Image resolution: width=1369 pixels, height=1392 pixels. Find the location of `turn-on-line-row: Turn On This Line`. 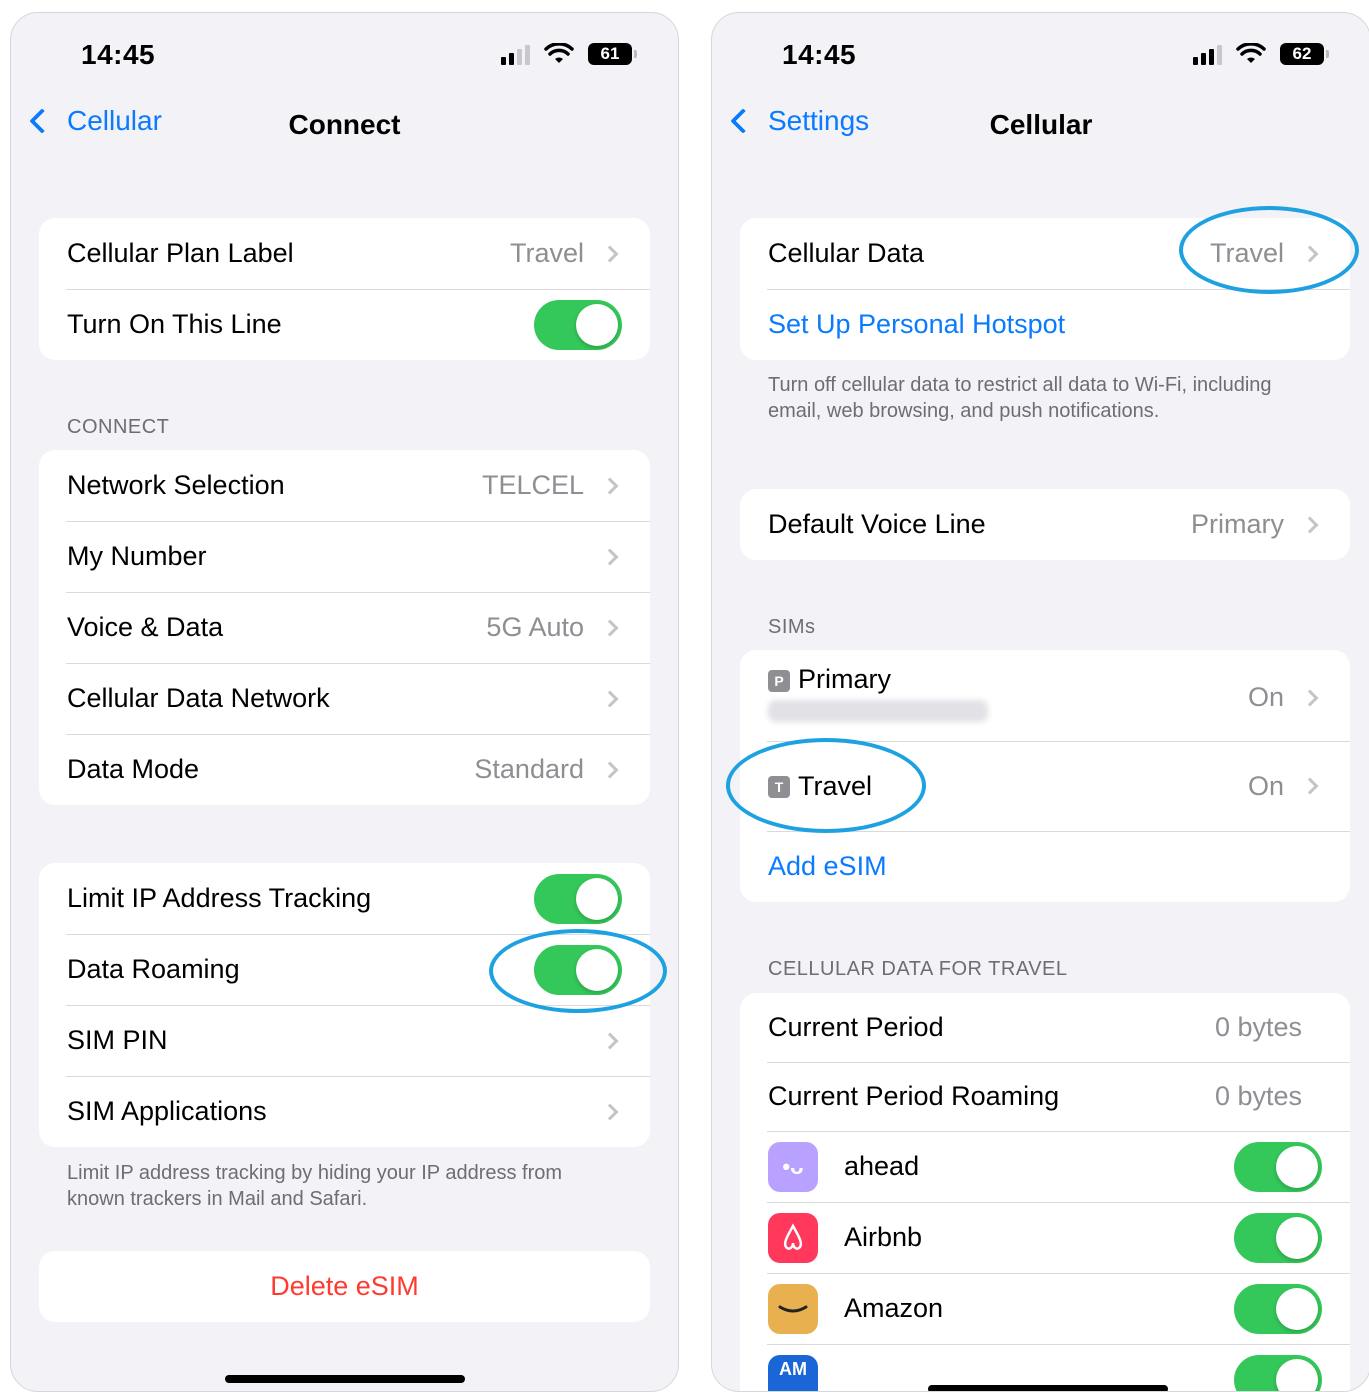

turn-on-line-row: Turn On This Line is located at coordinates (344, 324).